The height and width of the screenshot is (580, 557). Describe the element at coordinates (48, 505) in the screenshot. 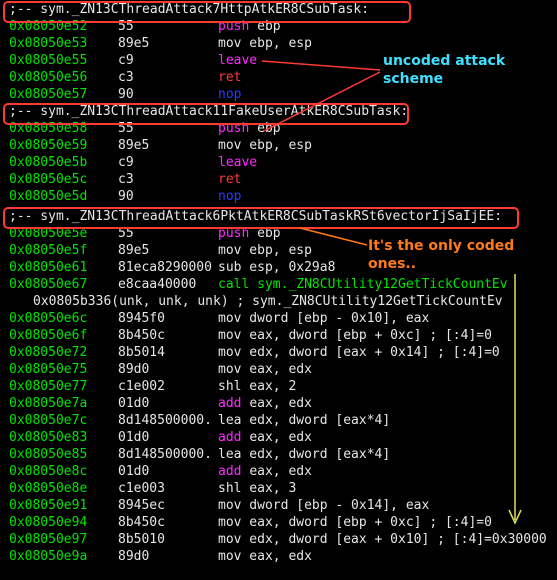

I see `address: 0x08050e91` at that location.